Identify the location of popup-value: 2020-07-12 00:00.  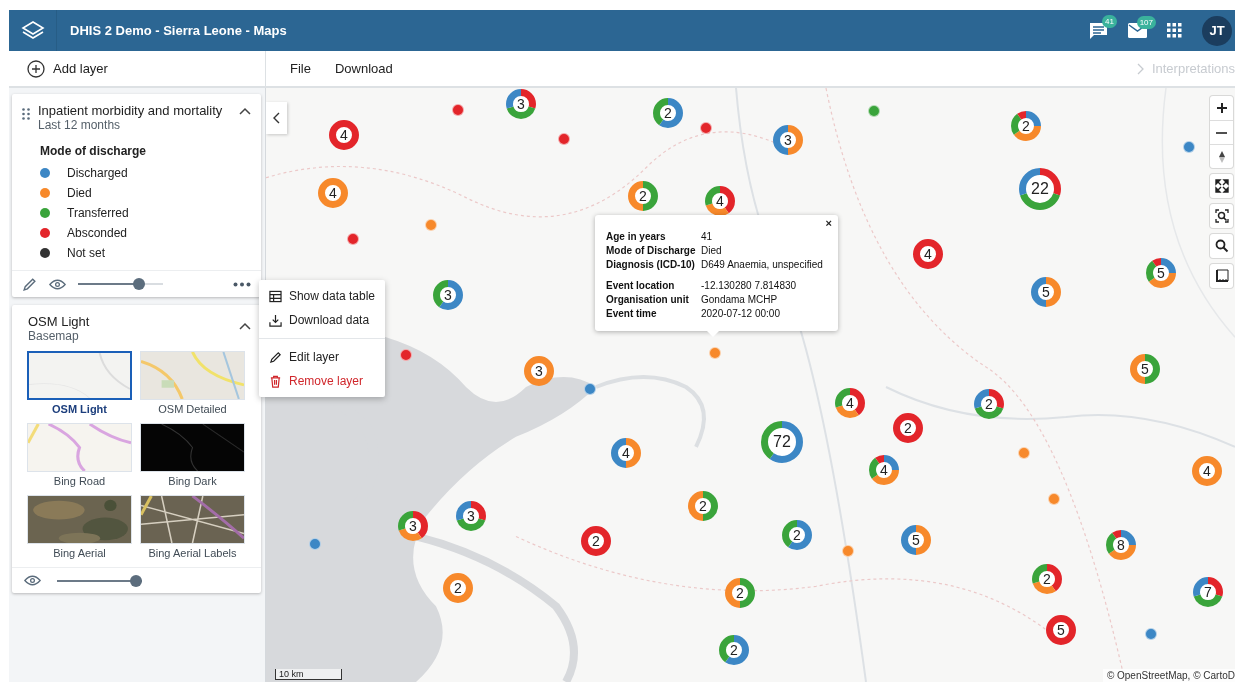
(741, 313).